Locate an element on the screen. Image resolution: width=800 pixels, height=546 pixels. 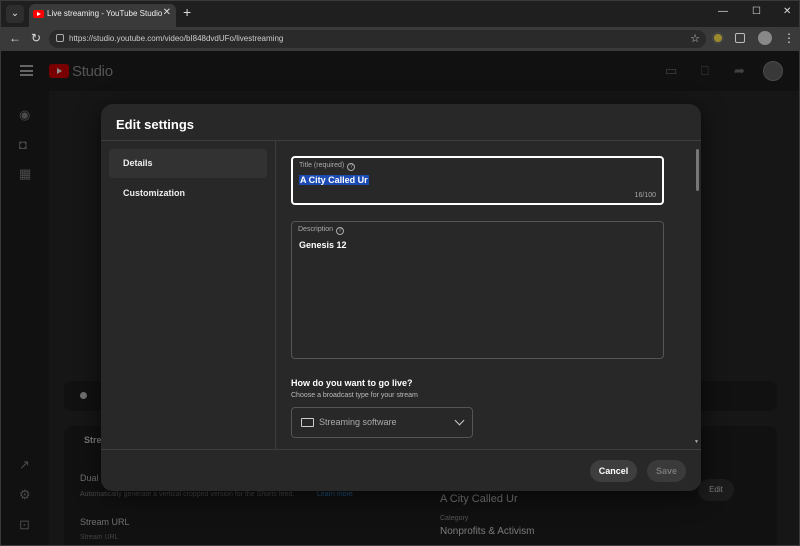
dialog-sidebar: Details Customization is located at coordinates (188, 295).